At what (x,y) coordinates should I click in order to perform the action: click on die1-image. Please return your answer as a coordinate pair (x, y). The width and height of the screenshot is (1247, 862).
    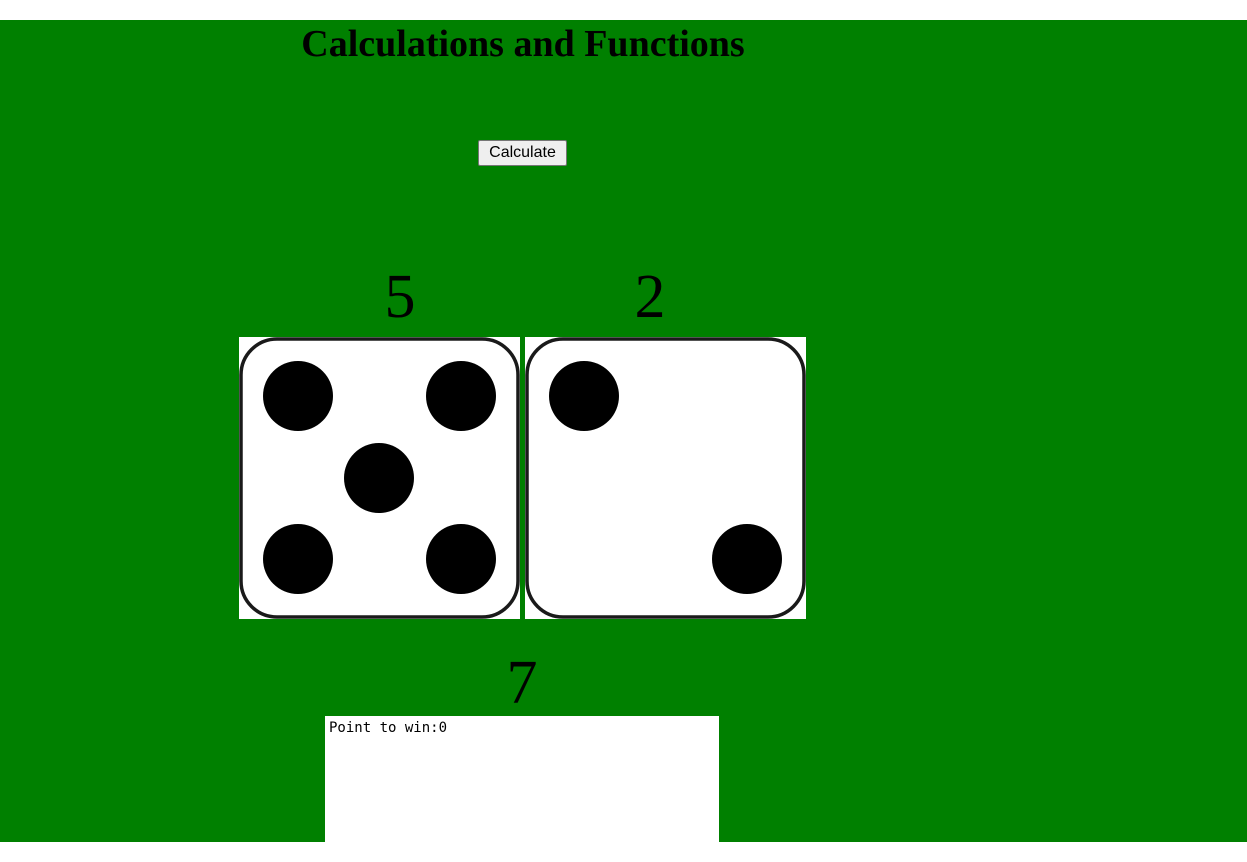
    Looking at the image, I should click on (379, 478).